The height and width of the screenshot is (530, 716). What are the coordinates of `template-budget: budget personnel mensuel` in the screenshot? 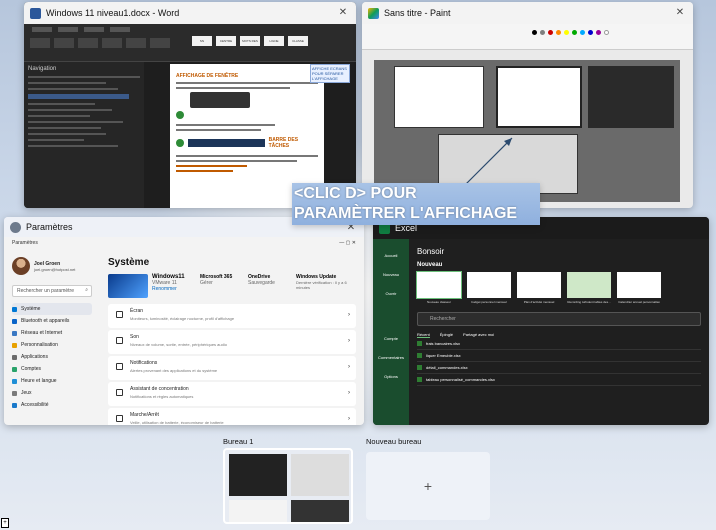 It's located at (489, 288).